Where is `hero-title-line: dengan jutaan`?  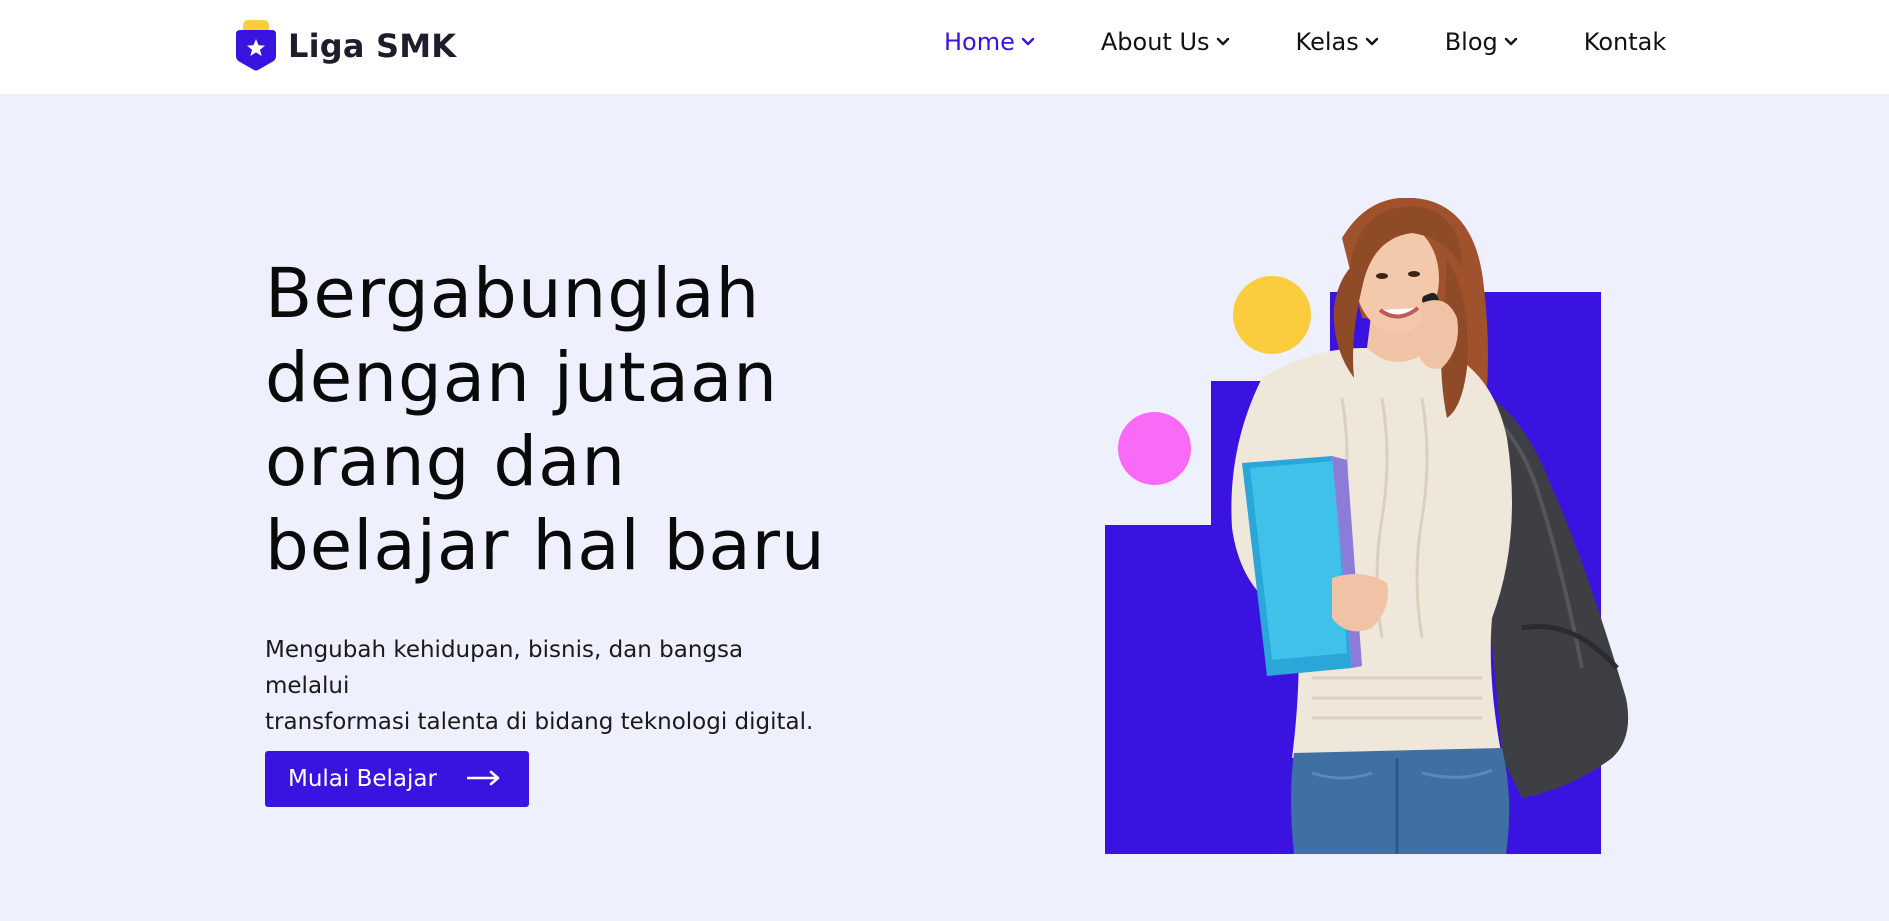 hero-title-line: dengan jutaan is located at coordinates (521, 378).